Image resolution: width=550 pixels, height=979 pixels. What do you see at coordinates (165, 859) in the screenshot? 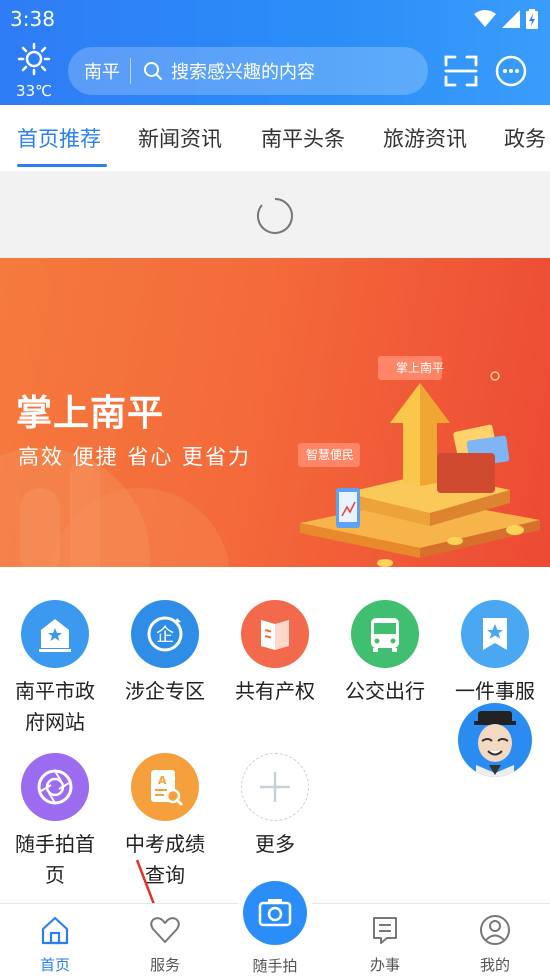
I see `service-label: 中考成绩查询` at bounding box center [165, 859].